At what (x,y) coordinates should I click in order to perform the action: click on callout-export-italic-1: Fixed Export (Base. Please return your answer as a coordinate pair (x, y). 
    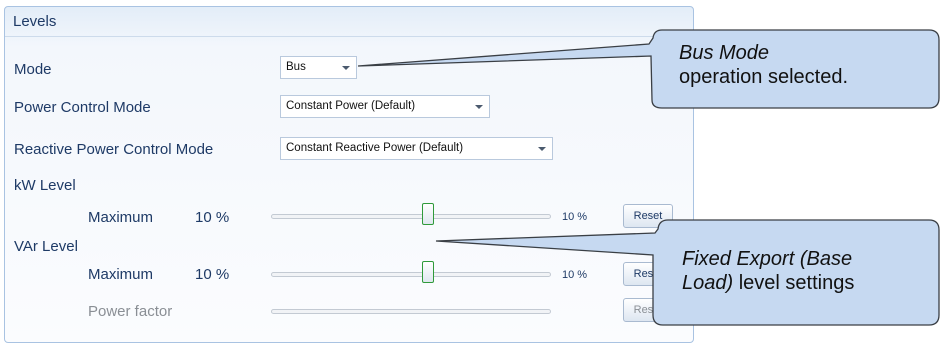
    Looking at the image, I should click on (767, 259).